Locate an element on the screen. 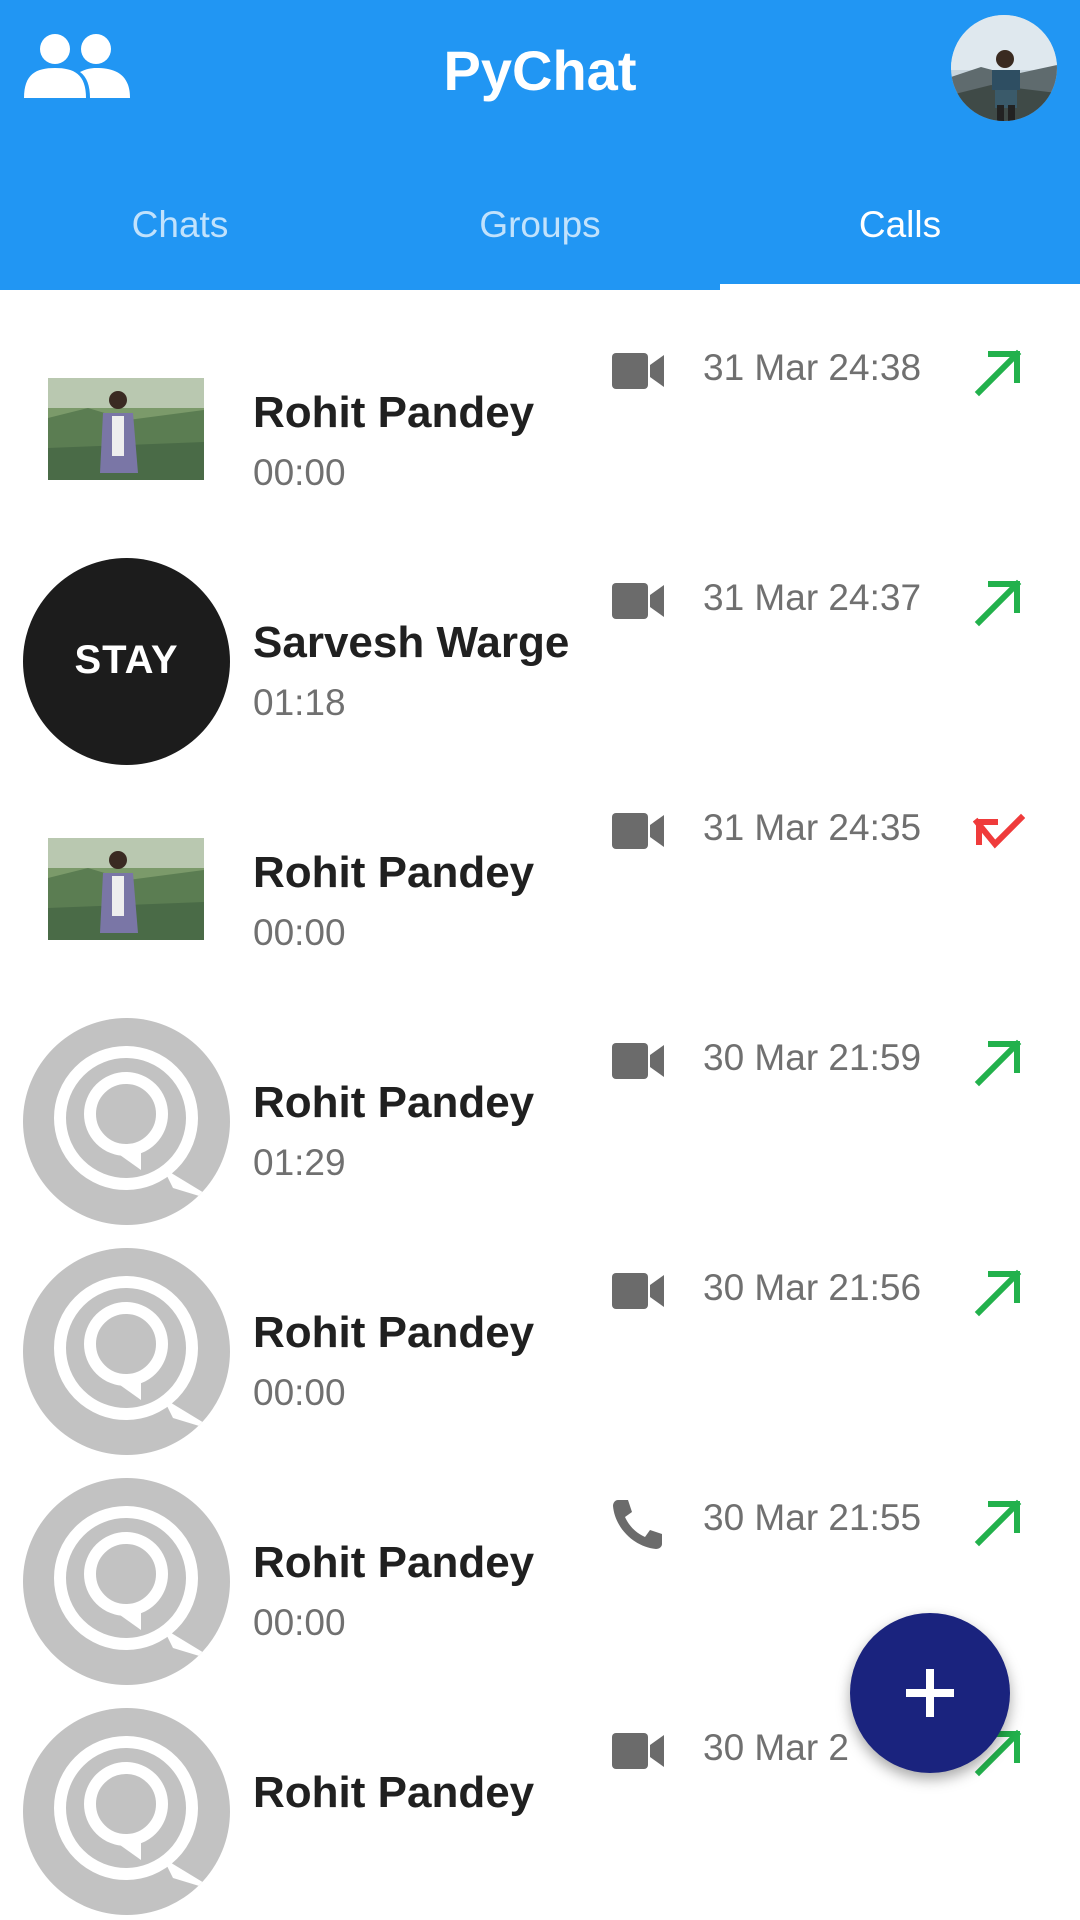 The width and height of the screenshot is (1080, 1920). call-time: 30 Mar 21:59 is located at coordinates (812, 1057).